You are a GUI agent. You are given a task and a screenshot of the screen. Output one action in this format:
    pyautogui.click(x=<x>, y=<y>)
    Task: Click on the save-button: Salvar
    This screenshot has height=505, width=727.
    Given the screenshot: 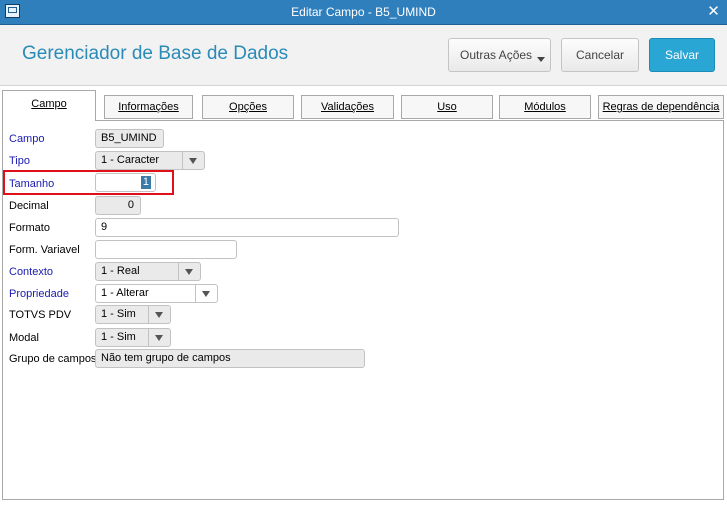 What is the action you would take?
    pyautogui.click(x=682, y=55)
    